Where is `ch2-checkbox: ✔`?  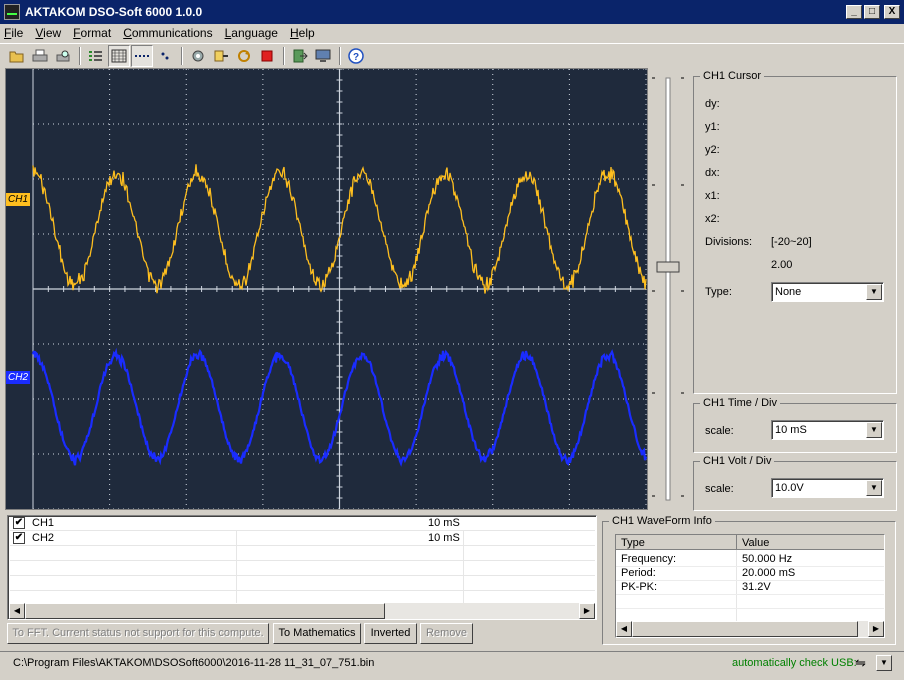
ch2-checkbox: ✔ is located at coordinates (19, 538).